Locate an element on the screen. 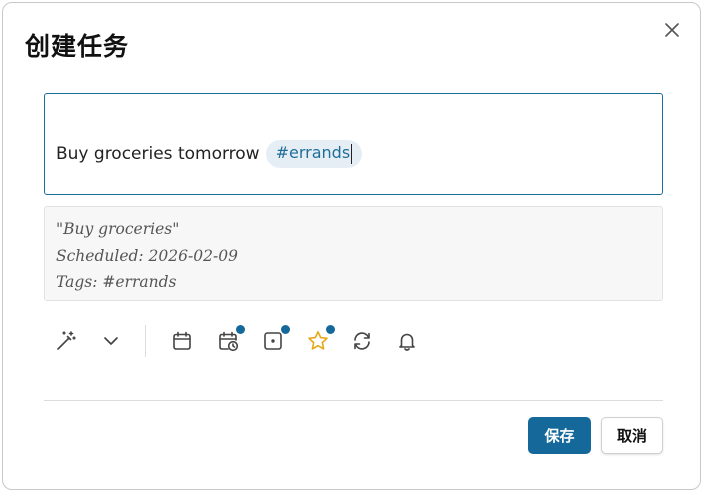  reminder-button is located at coordinates (407, 341).